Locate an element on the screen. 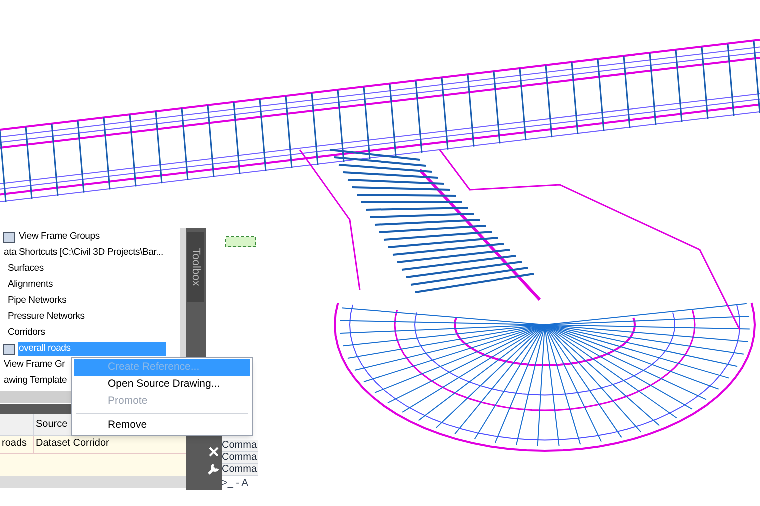 This screenshot has height=506, width=760. command-prompt: >_ - A is located at coordinates (240, 483).